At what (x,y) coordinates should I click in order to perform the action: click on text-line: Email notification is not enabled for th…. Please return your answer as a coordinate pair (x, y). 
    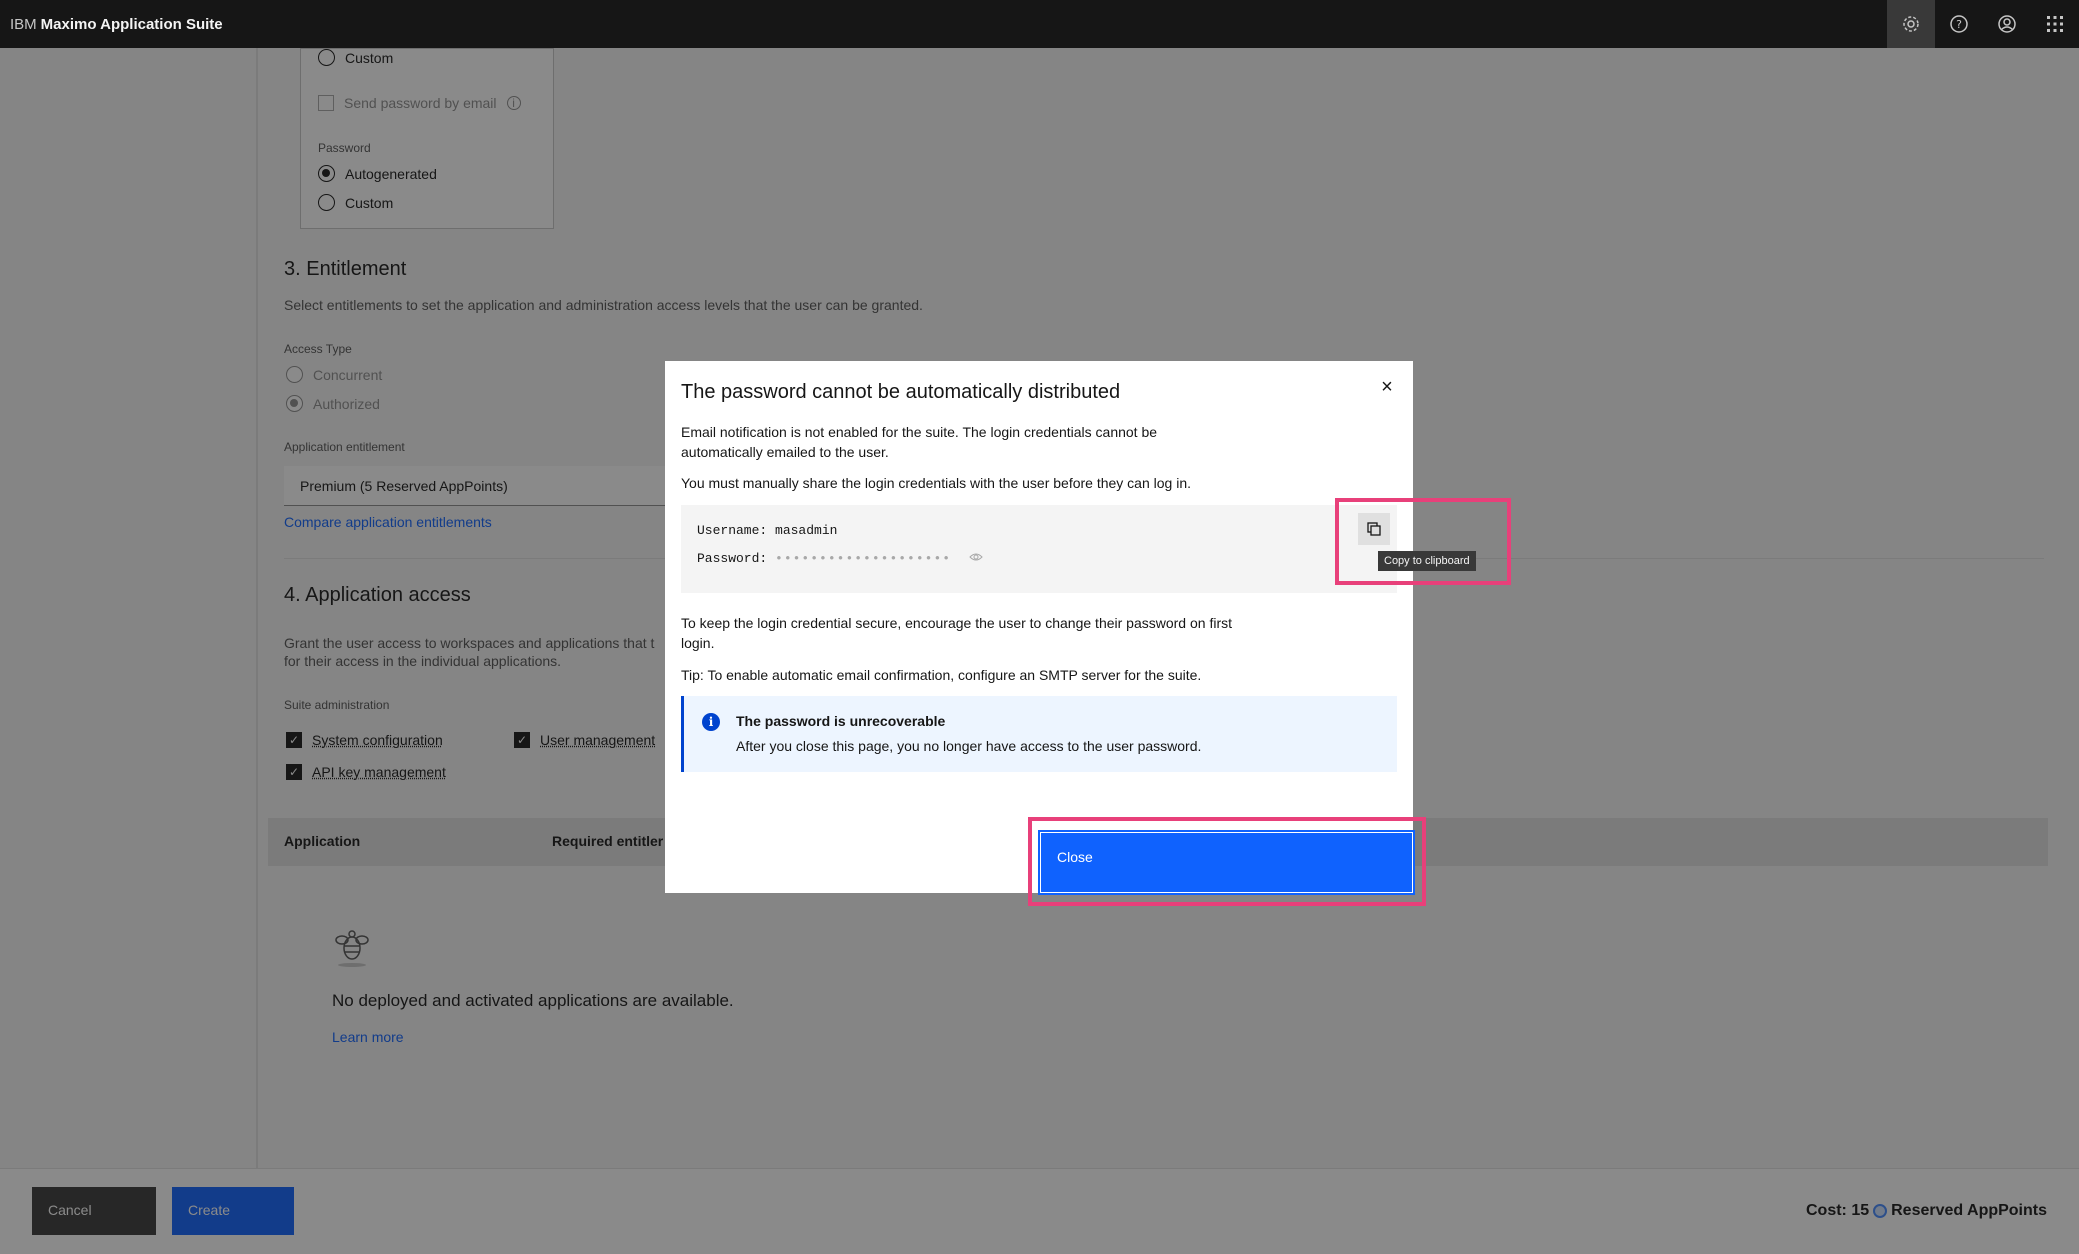
    Looking at the image, I should click on (919, 432).